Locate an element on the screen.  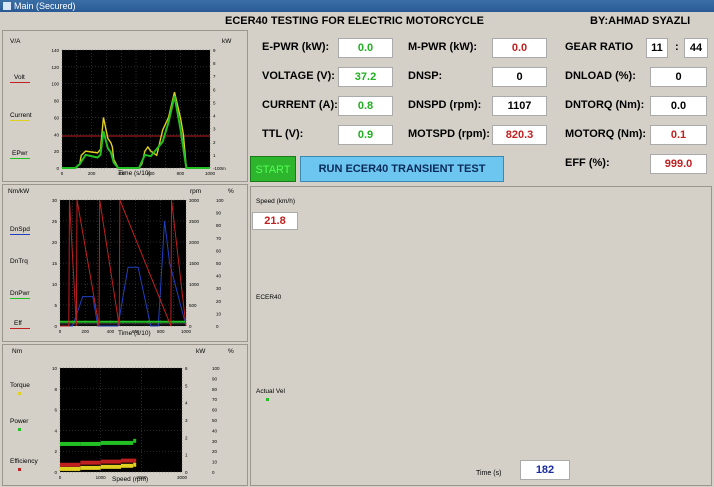
chart2-y3tick-3: 30 is located at coordinates (219, 288).